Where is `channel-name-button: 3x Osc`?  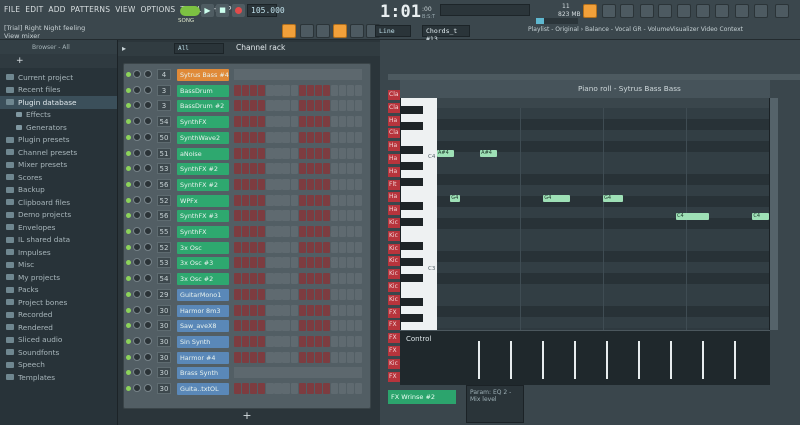
channel-name-button: 3x Osc is located at coordinates (203, 247).